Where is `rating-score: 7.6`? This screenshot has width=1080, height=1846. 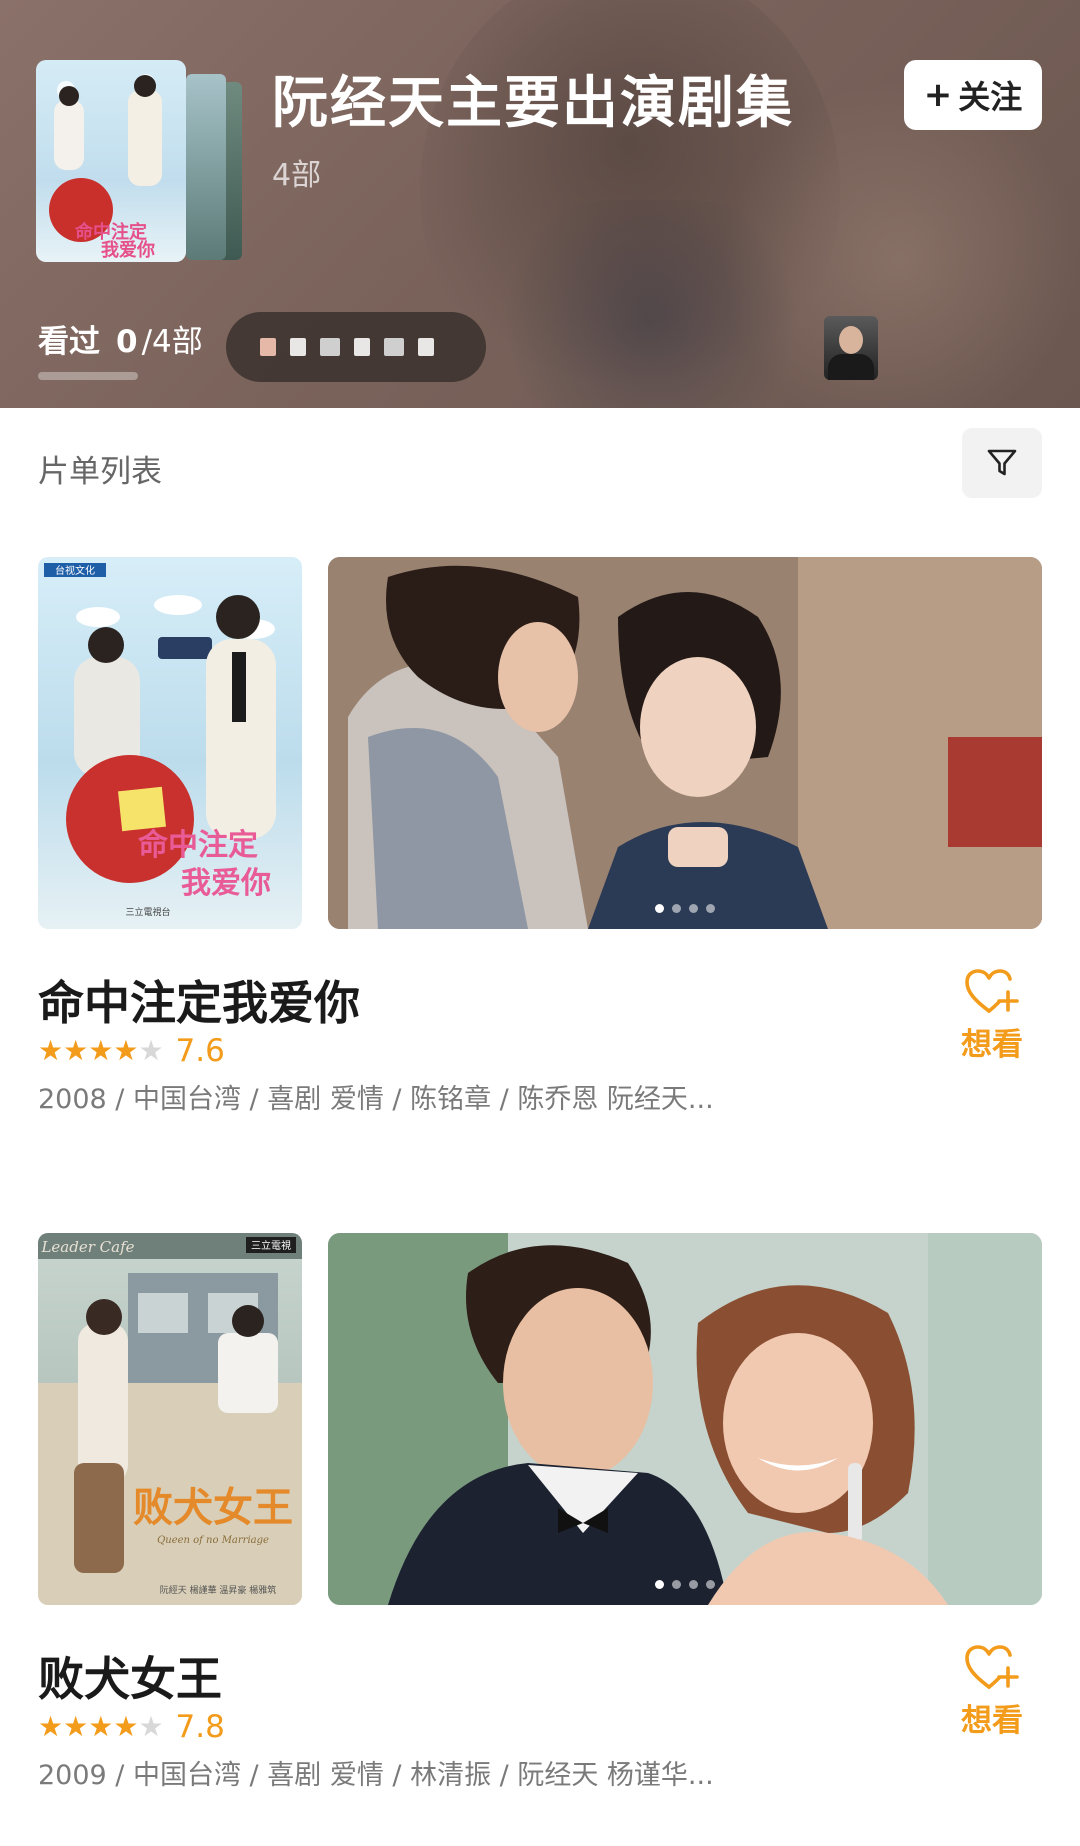 rating-score: 7.6 is located at coordinates (200, 1051).